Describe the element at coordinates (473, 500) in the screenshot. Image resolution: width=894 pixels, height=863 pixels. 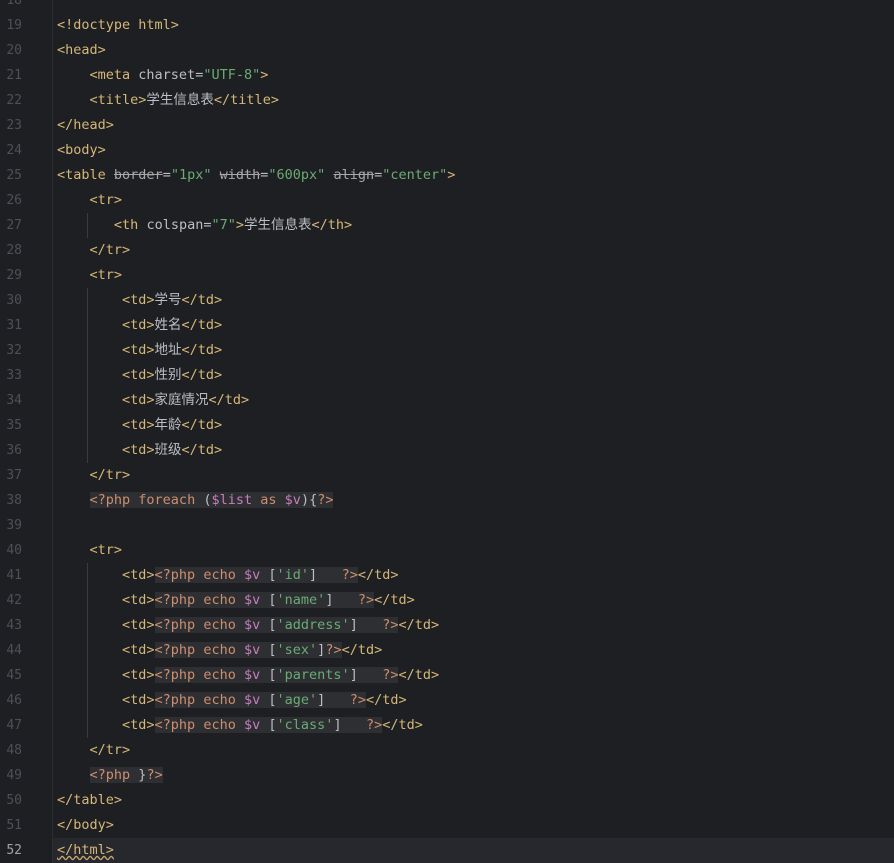
I see `code-line: <?php foreach ($list as $v){?>` at that location.